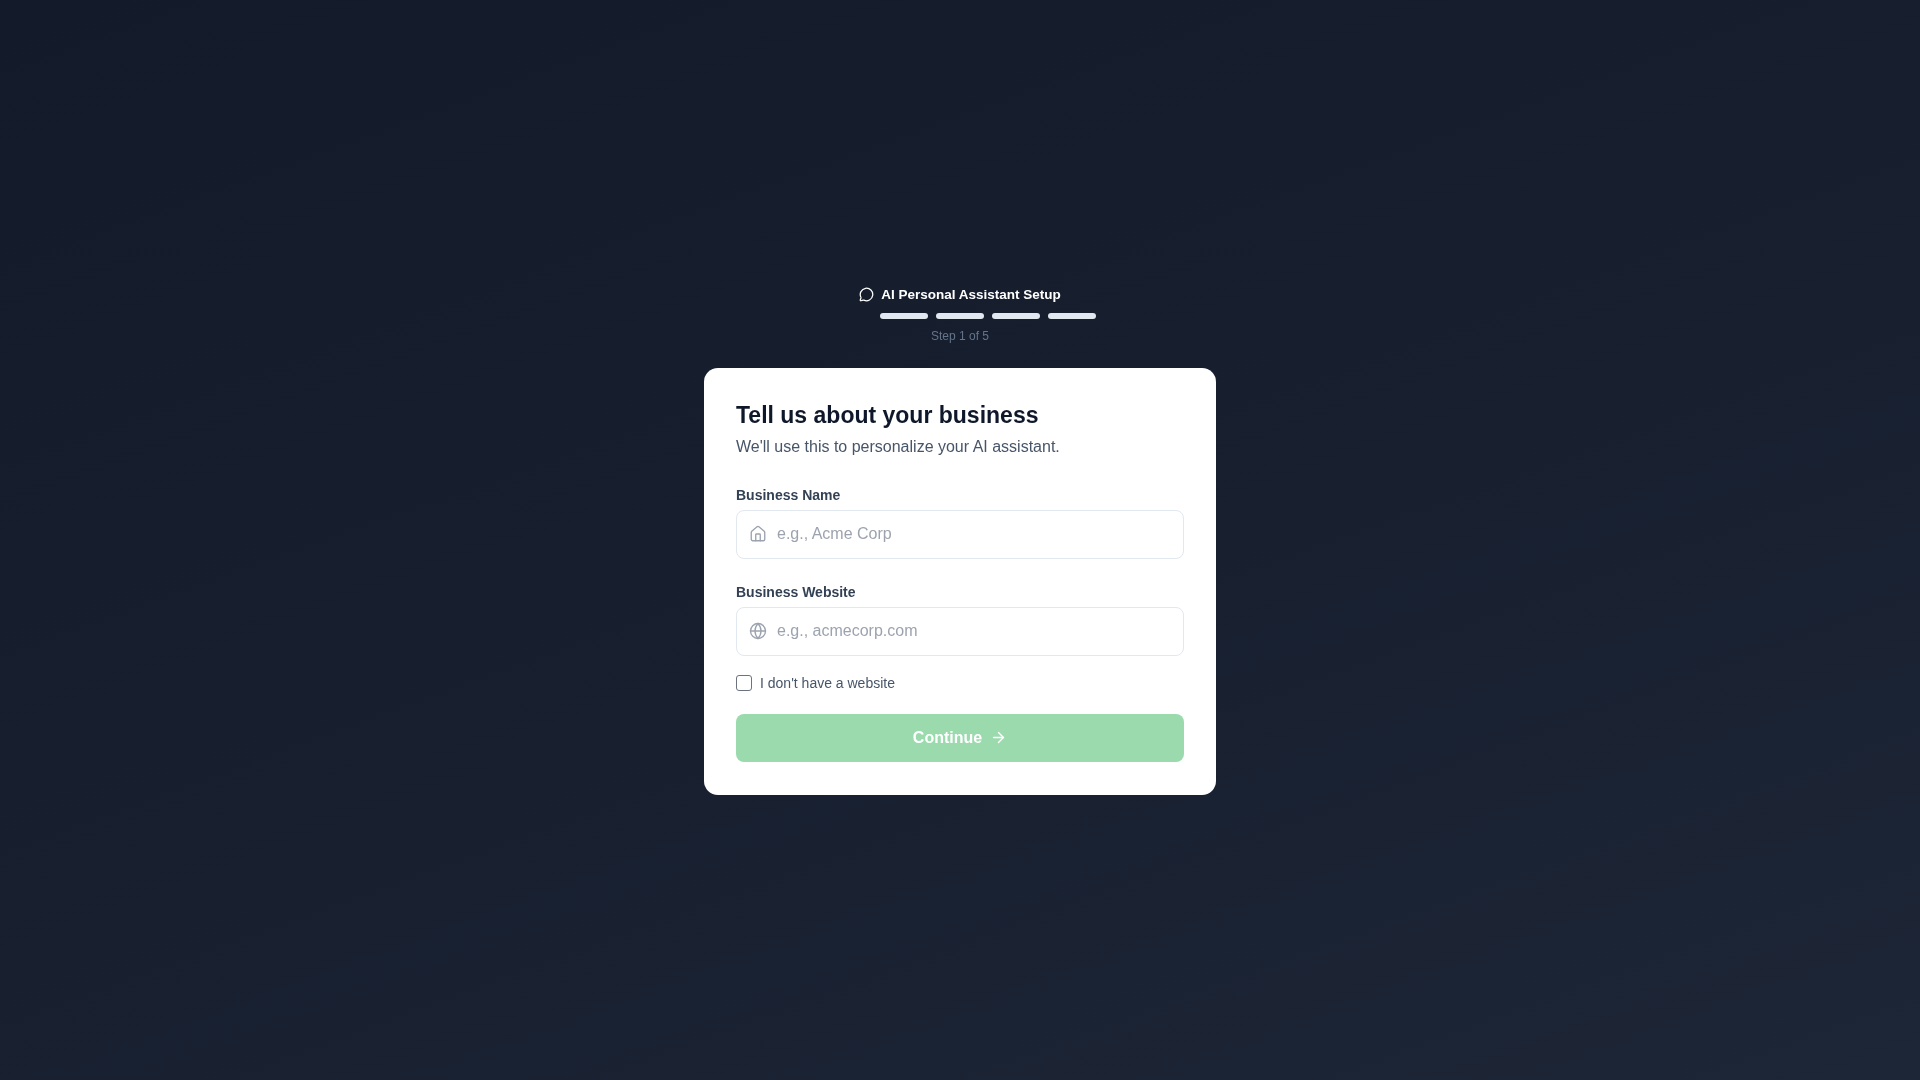 Image resolution: width=1920 pixels, height=1080 pixels. Describe the element at coordinates (758, 631) in the screenshot. I see `globe-icon` at that location.